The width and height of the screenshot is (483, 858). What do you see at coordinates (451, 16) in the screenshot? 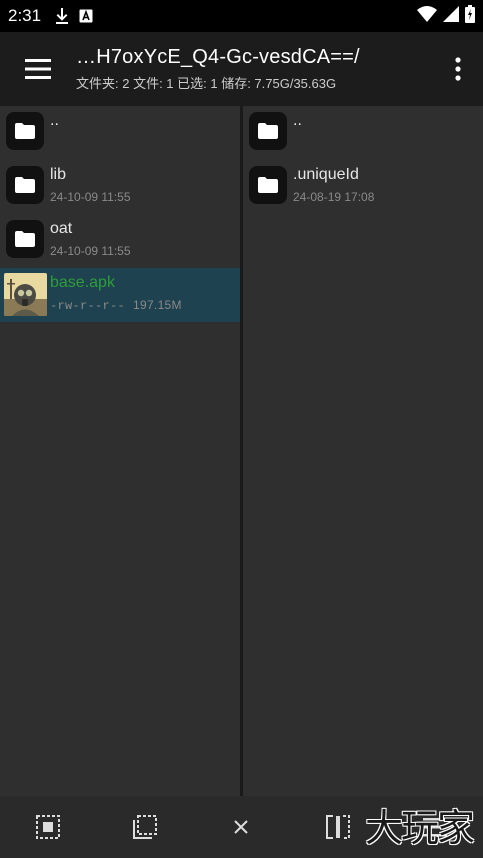
I see `signal-icon` at bounding box center [451, 16].